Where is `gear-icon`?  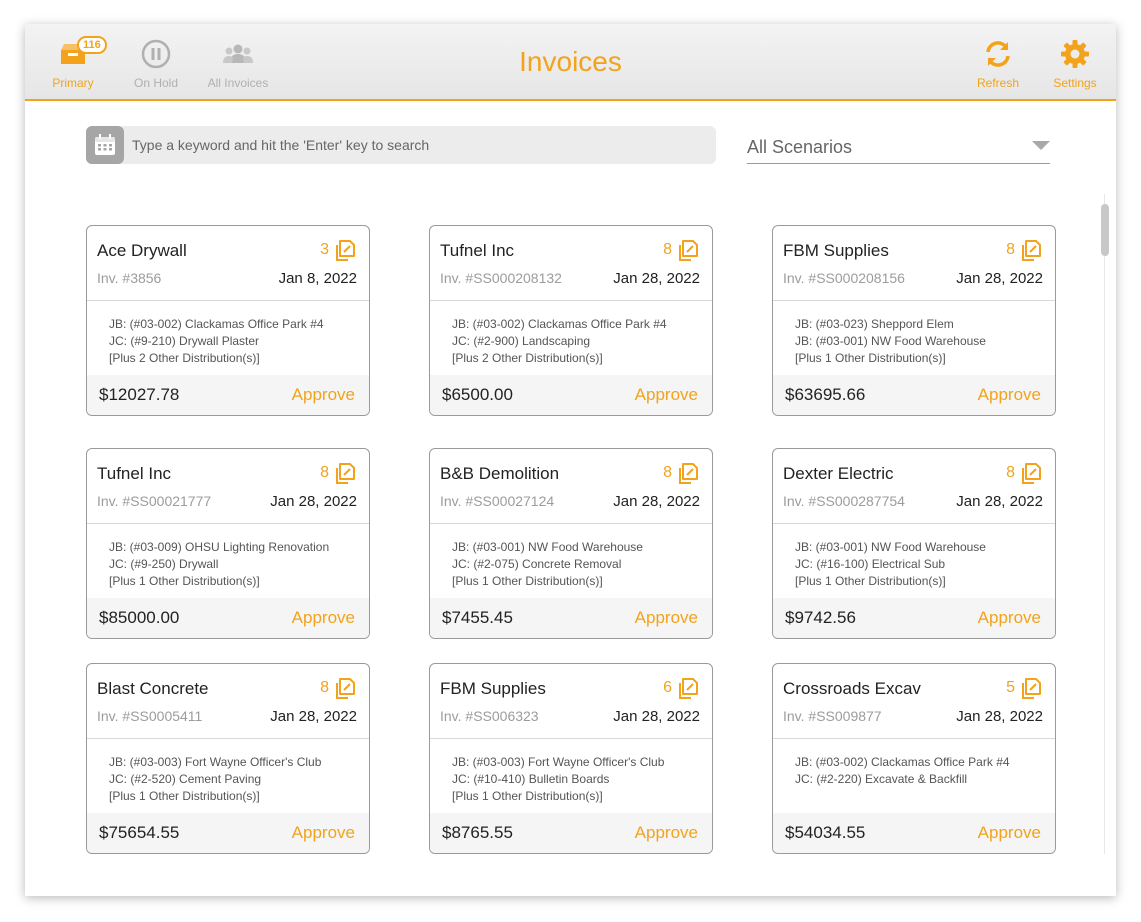
gear-icon is located at coordinates (1075, 54).